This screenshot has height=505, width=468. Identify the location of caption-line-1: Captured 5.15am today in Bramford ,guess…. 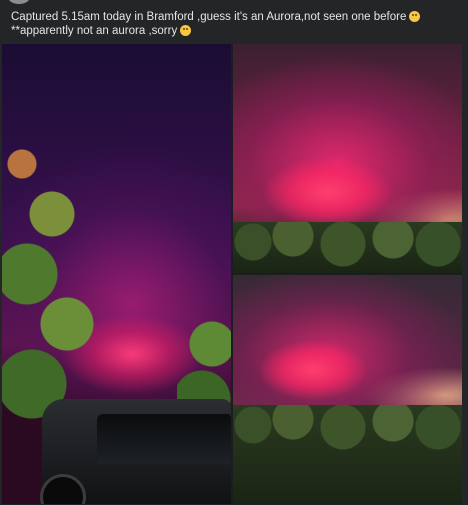
(209, 17).